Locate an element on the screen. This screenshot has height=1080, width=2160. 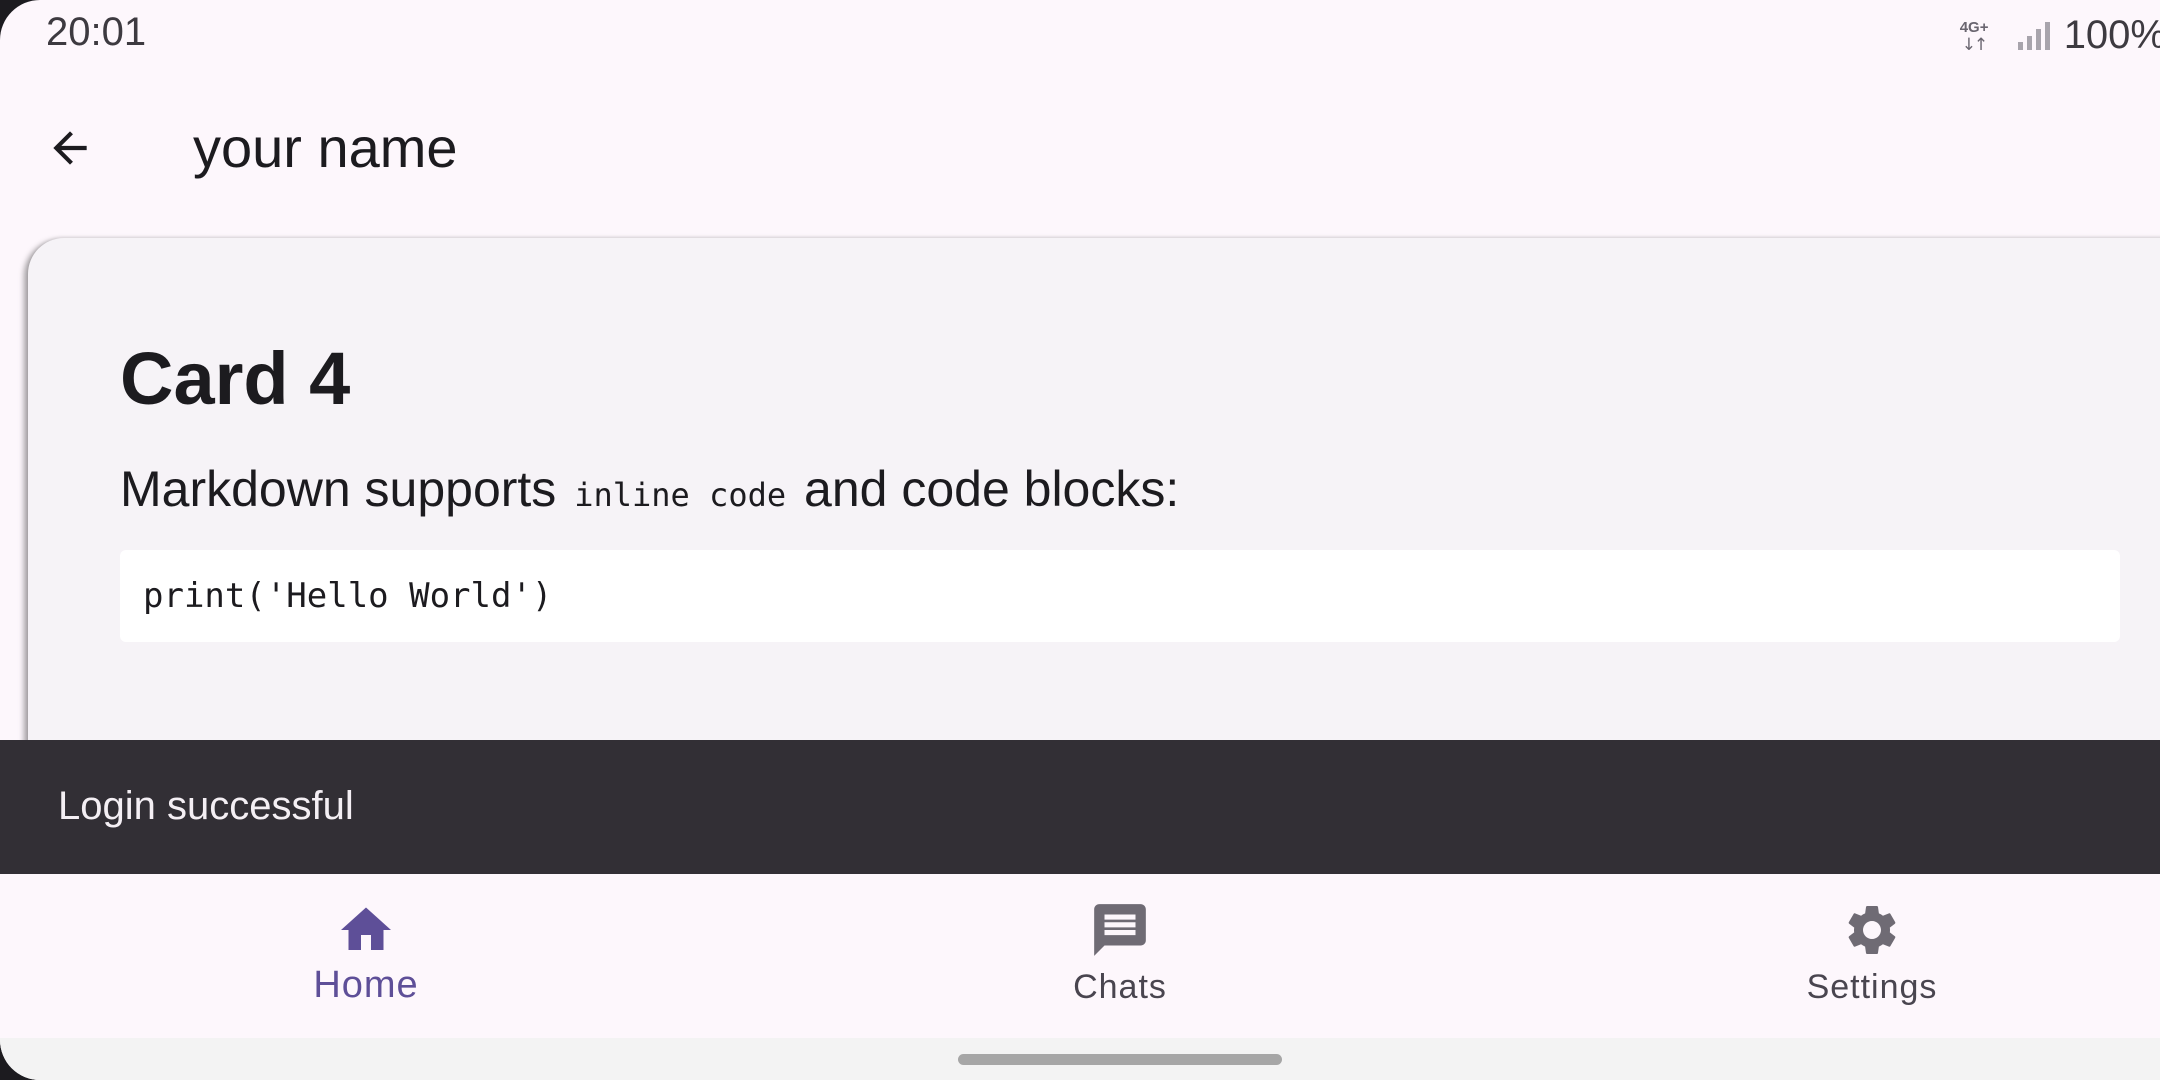
back-button is located at coordinates (70, 148).